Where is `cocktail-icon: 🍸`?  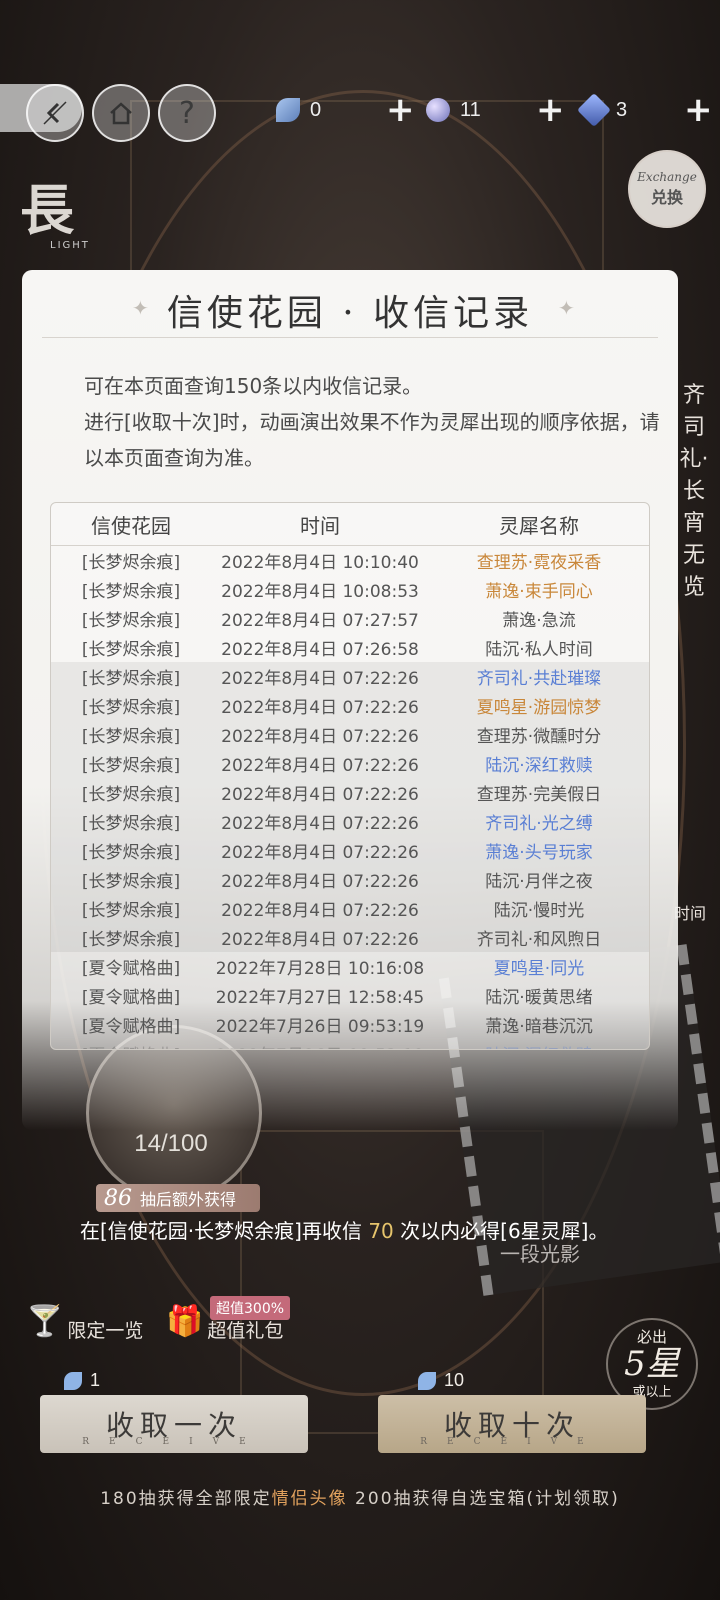 cocktail-icon: 🍸 is located at coordinates (45, 1321).